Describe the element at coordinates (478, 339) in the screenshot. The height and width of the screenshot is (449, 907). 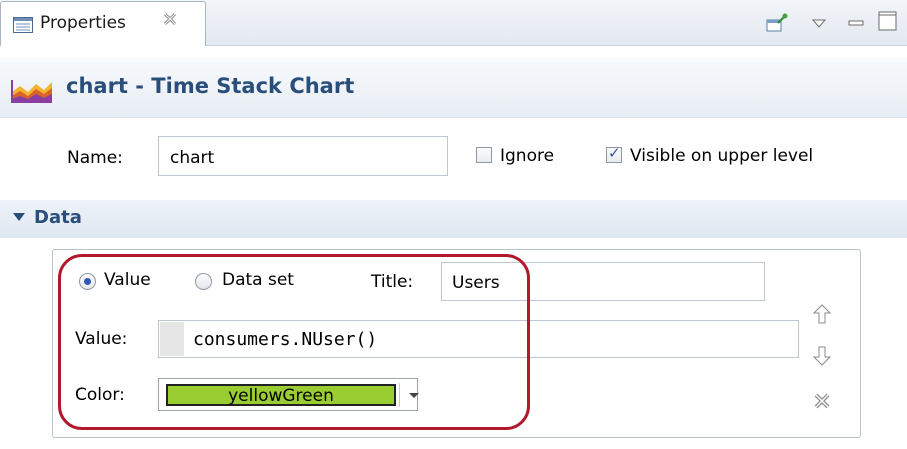
I see `value-expression-field: consumers.NUser()` at that location.